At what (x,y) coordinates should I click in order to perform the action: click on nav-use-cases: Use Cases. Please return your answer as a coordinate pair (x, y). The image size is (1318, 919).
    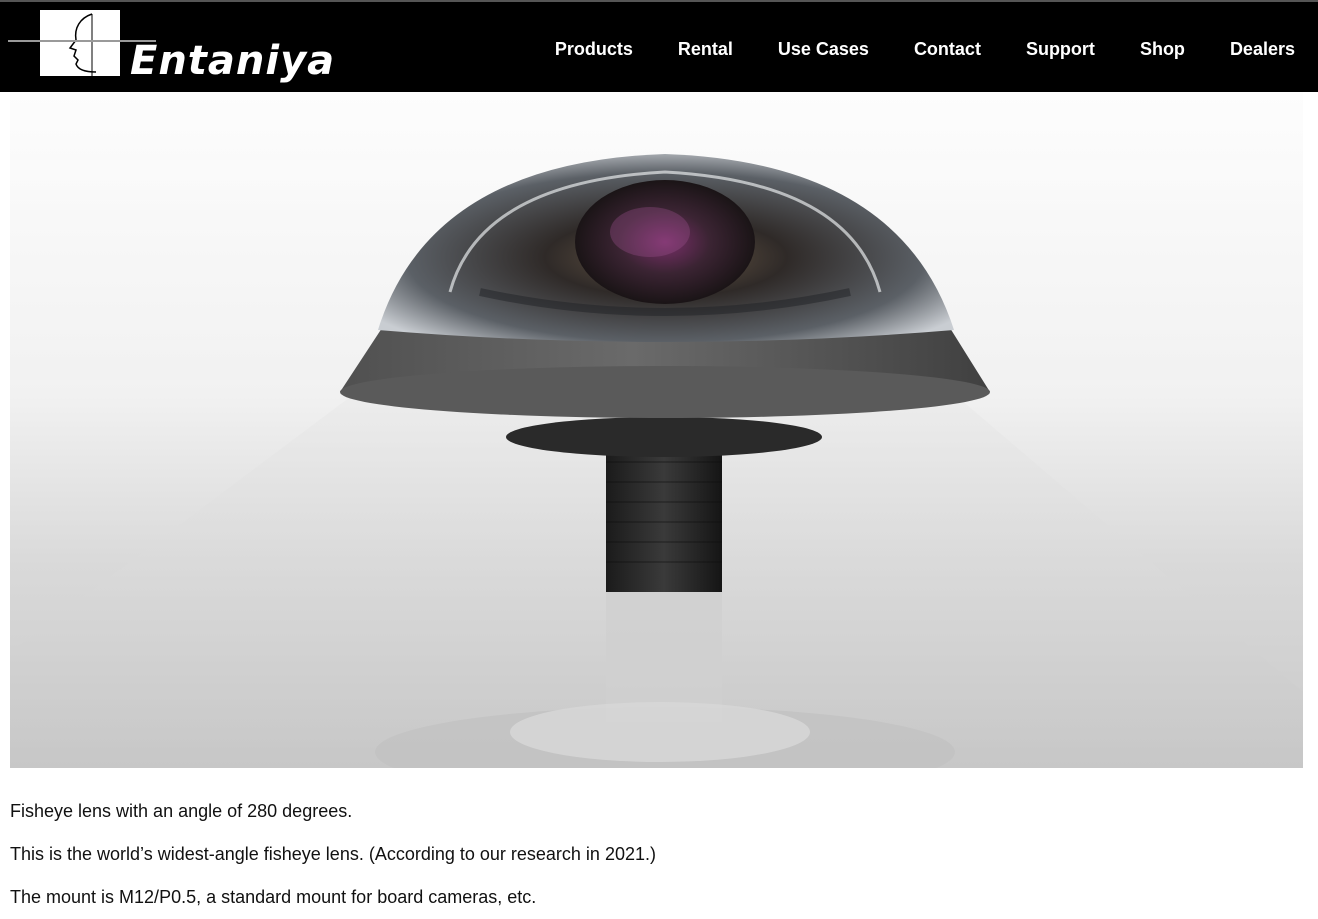
    Looking at the image, I should click on (824, 49).